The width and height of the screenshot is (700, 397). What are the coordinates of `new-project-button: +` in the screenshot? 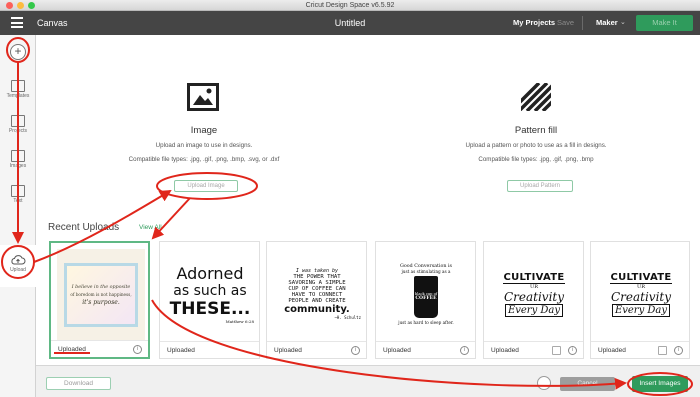 It's located at (18, 52).